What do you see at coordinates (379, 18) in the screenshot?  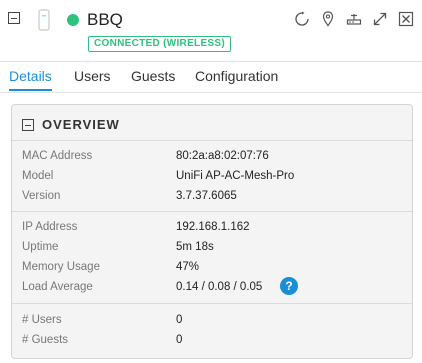 I see `expand-icon` at bounding box center [379, 18].